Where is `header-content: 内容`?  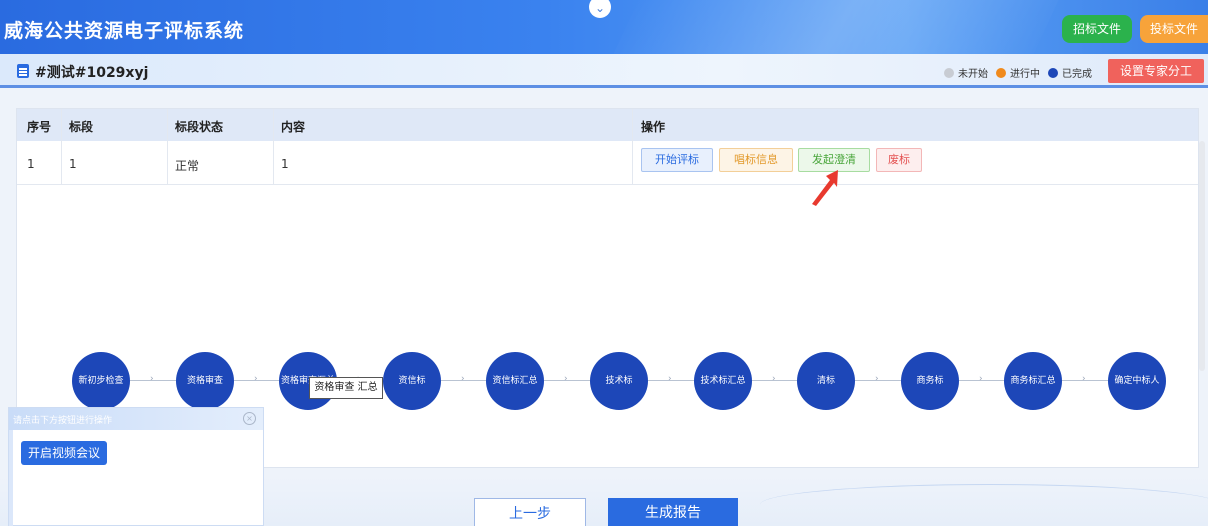 header-content: 内容 is located at coordinates (293, 127).